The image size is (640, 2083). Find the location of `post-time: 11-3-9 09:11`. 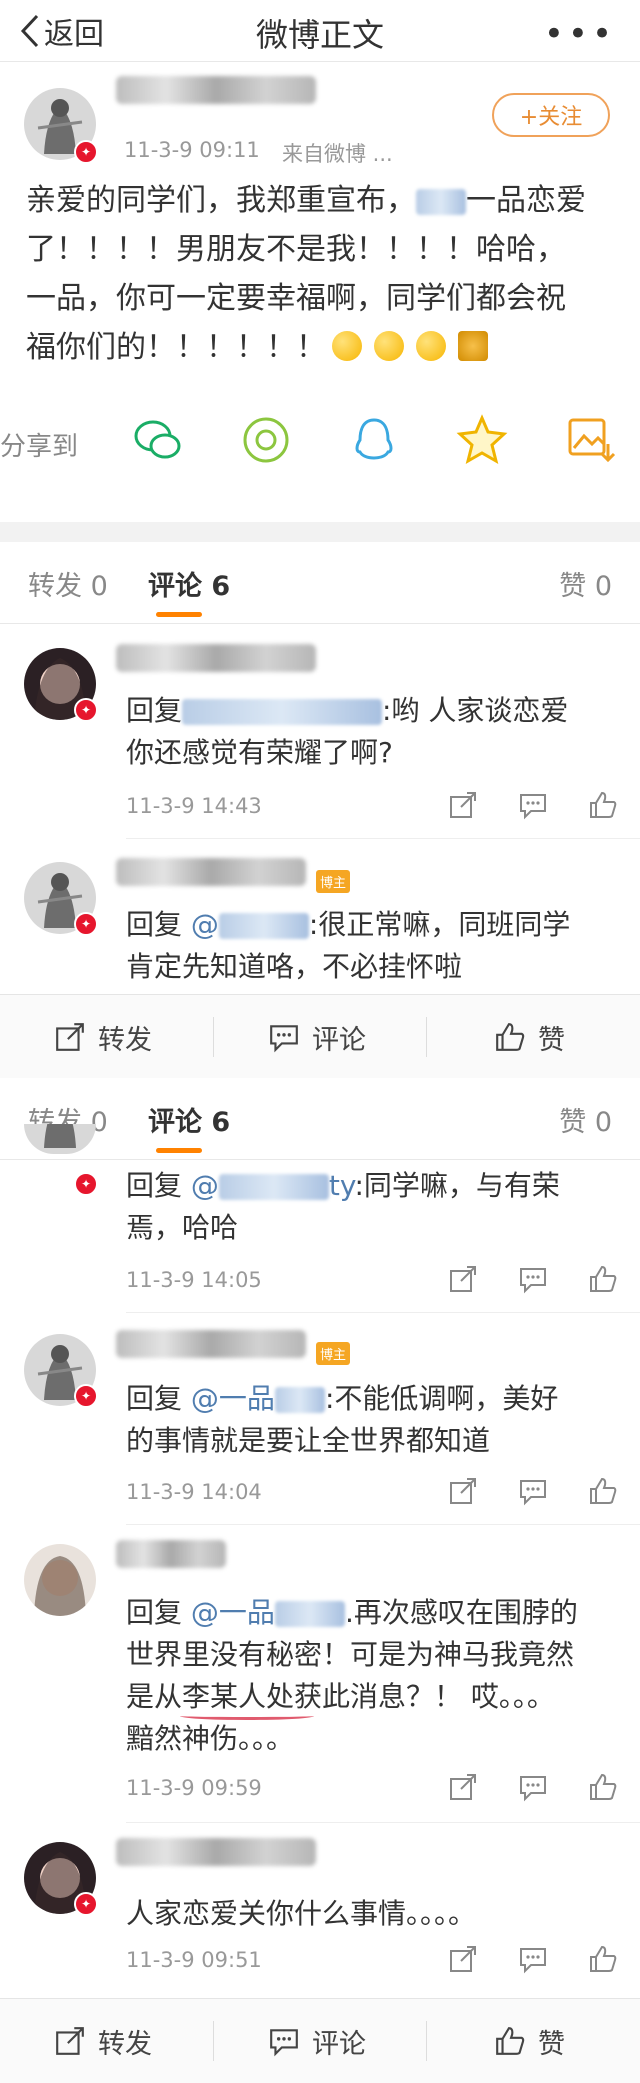

post-time: 11-3-9 09:11 is located at coordinates (192, 150).